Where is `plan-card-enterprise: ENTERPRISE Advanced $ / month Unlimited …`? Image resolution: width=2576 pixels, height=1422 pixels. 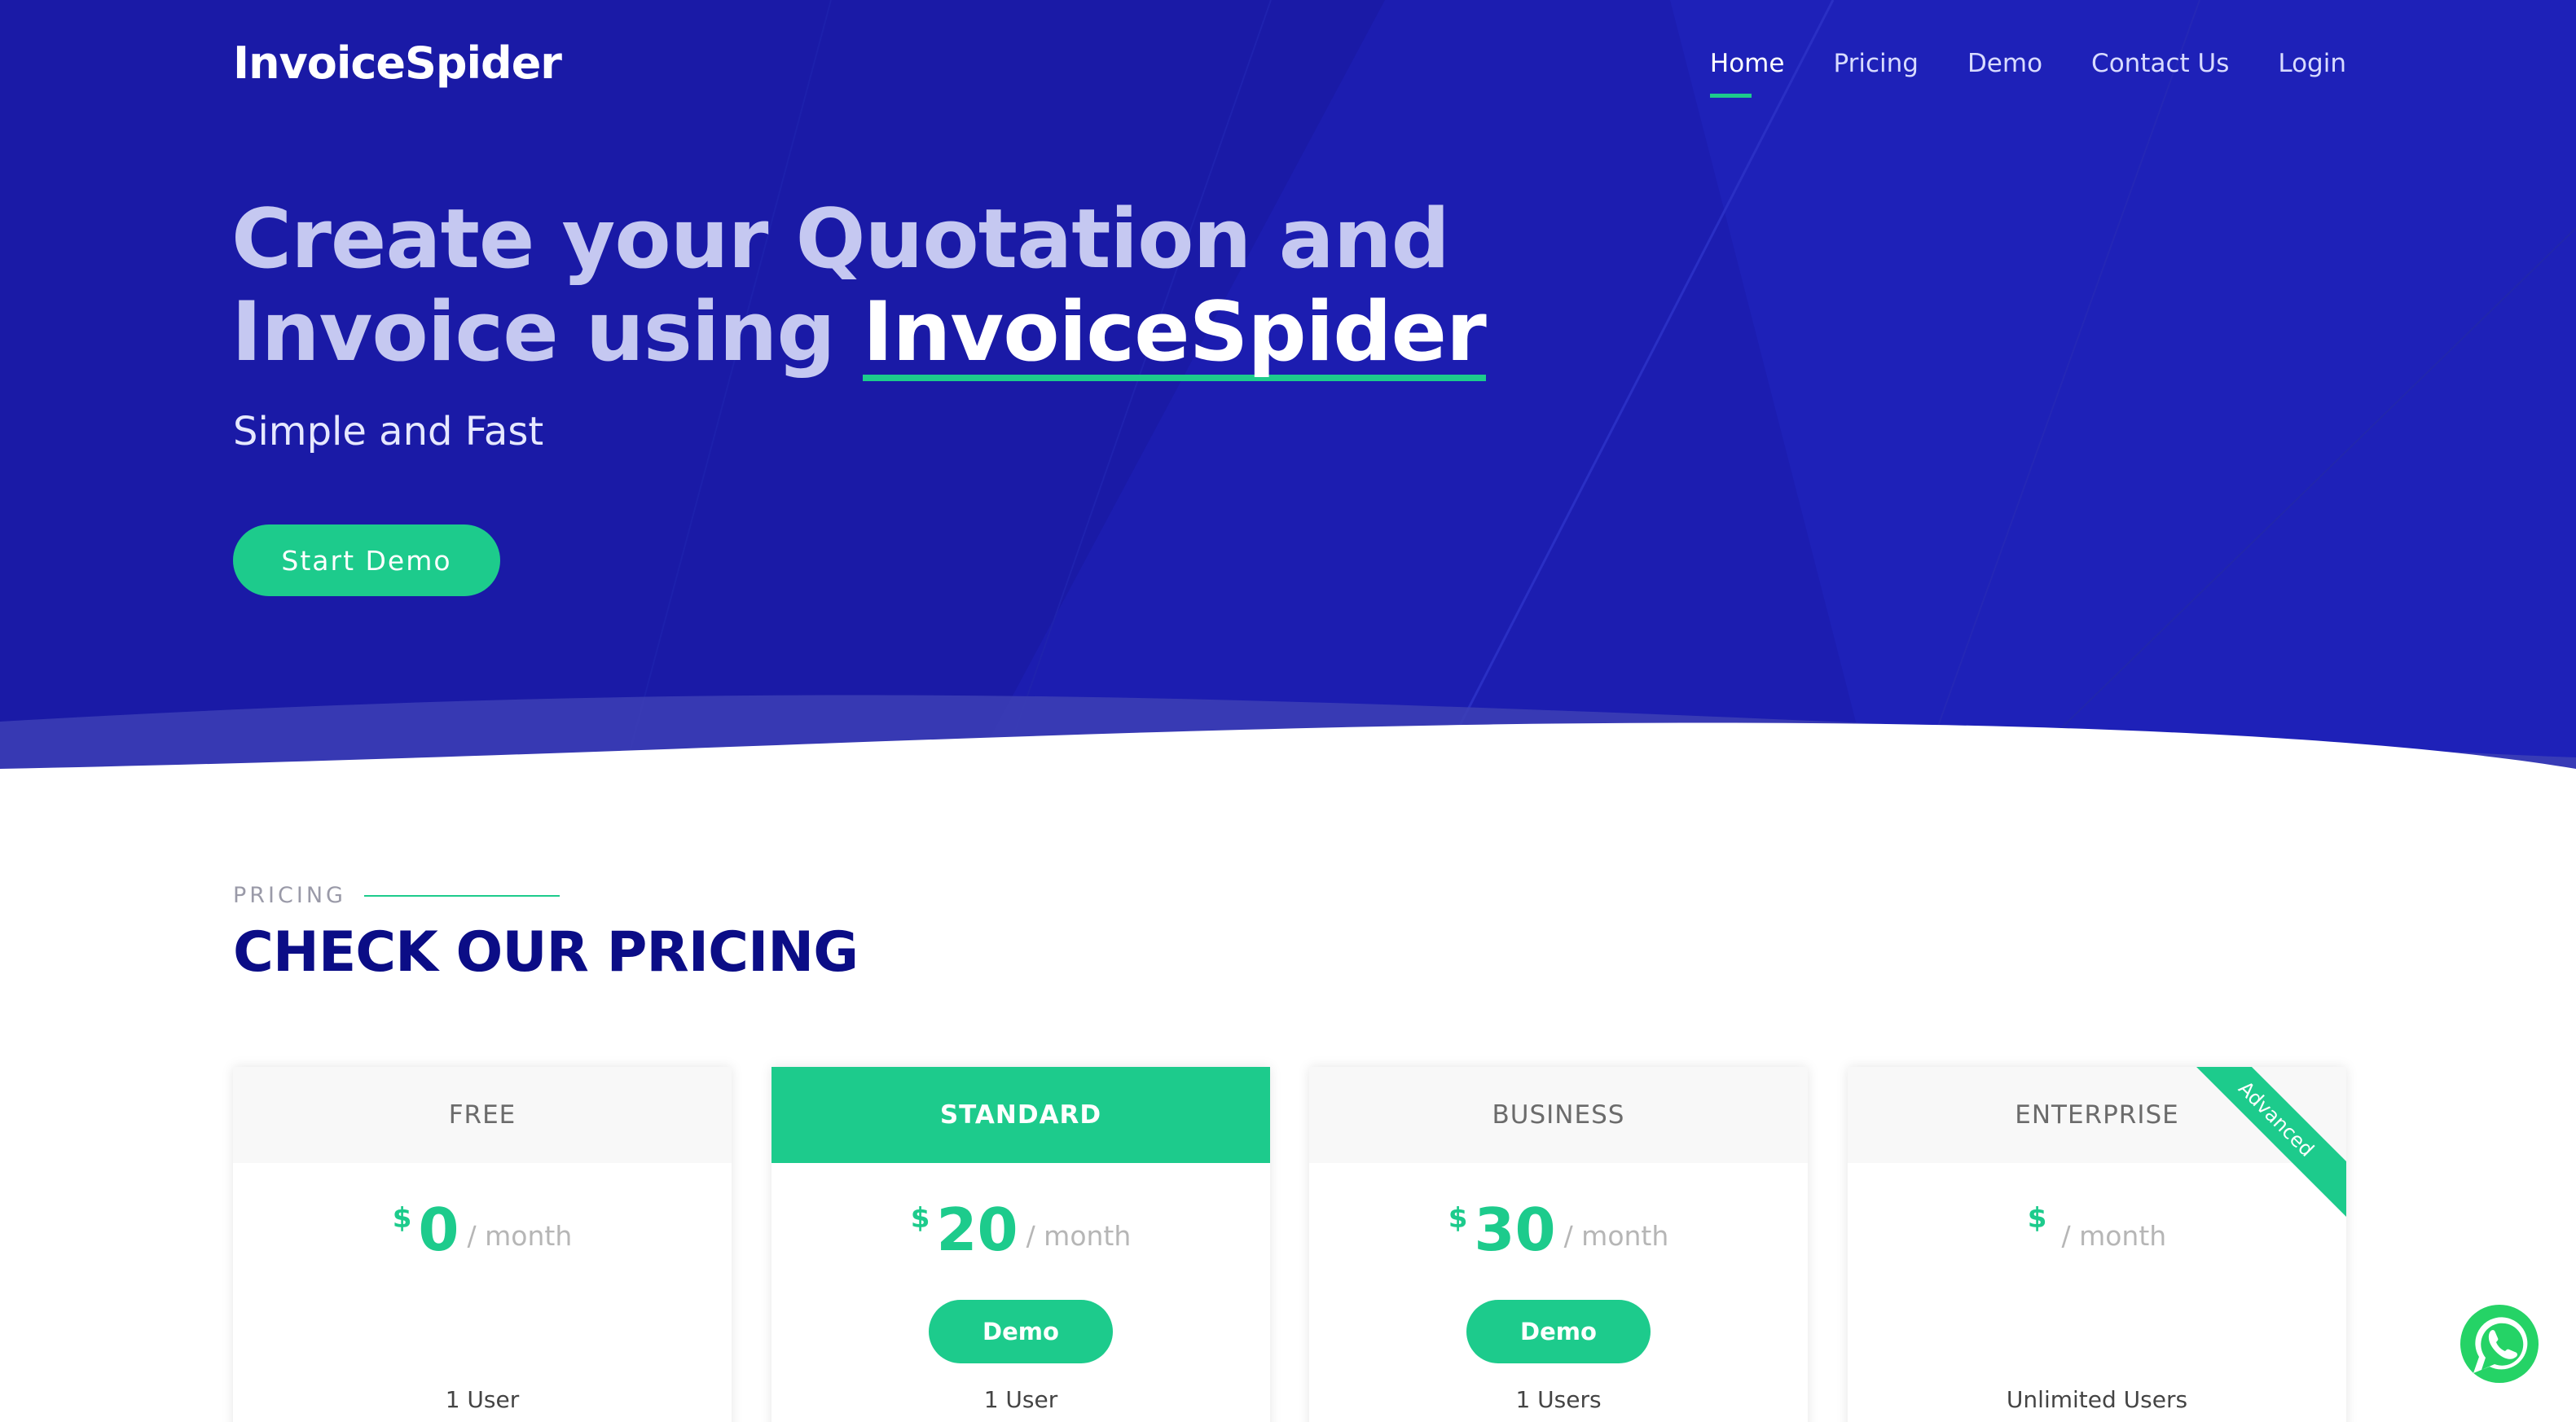
plan-card-enterprise: ENTERPRISE Advanced $ / month Unlimited … is located at coordinates (2097, 1244).